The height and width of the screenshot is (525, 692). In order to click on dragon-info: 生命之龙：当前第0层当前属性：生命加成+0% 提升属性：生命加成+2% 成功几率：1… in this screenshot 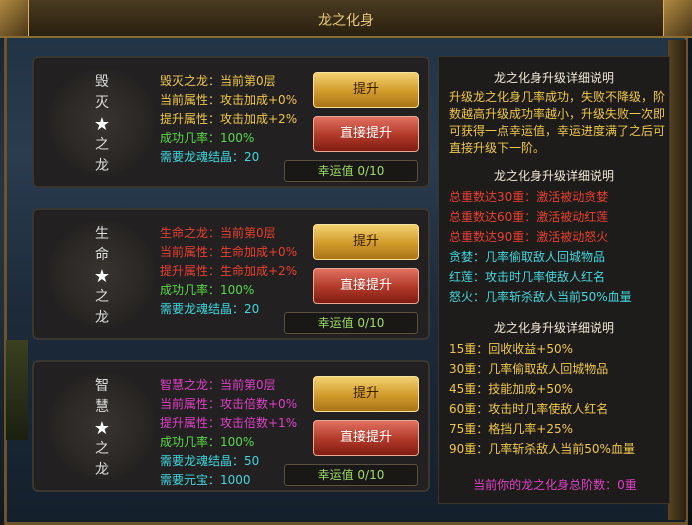, I will do `click(228, 271)`.